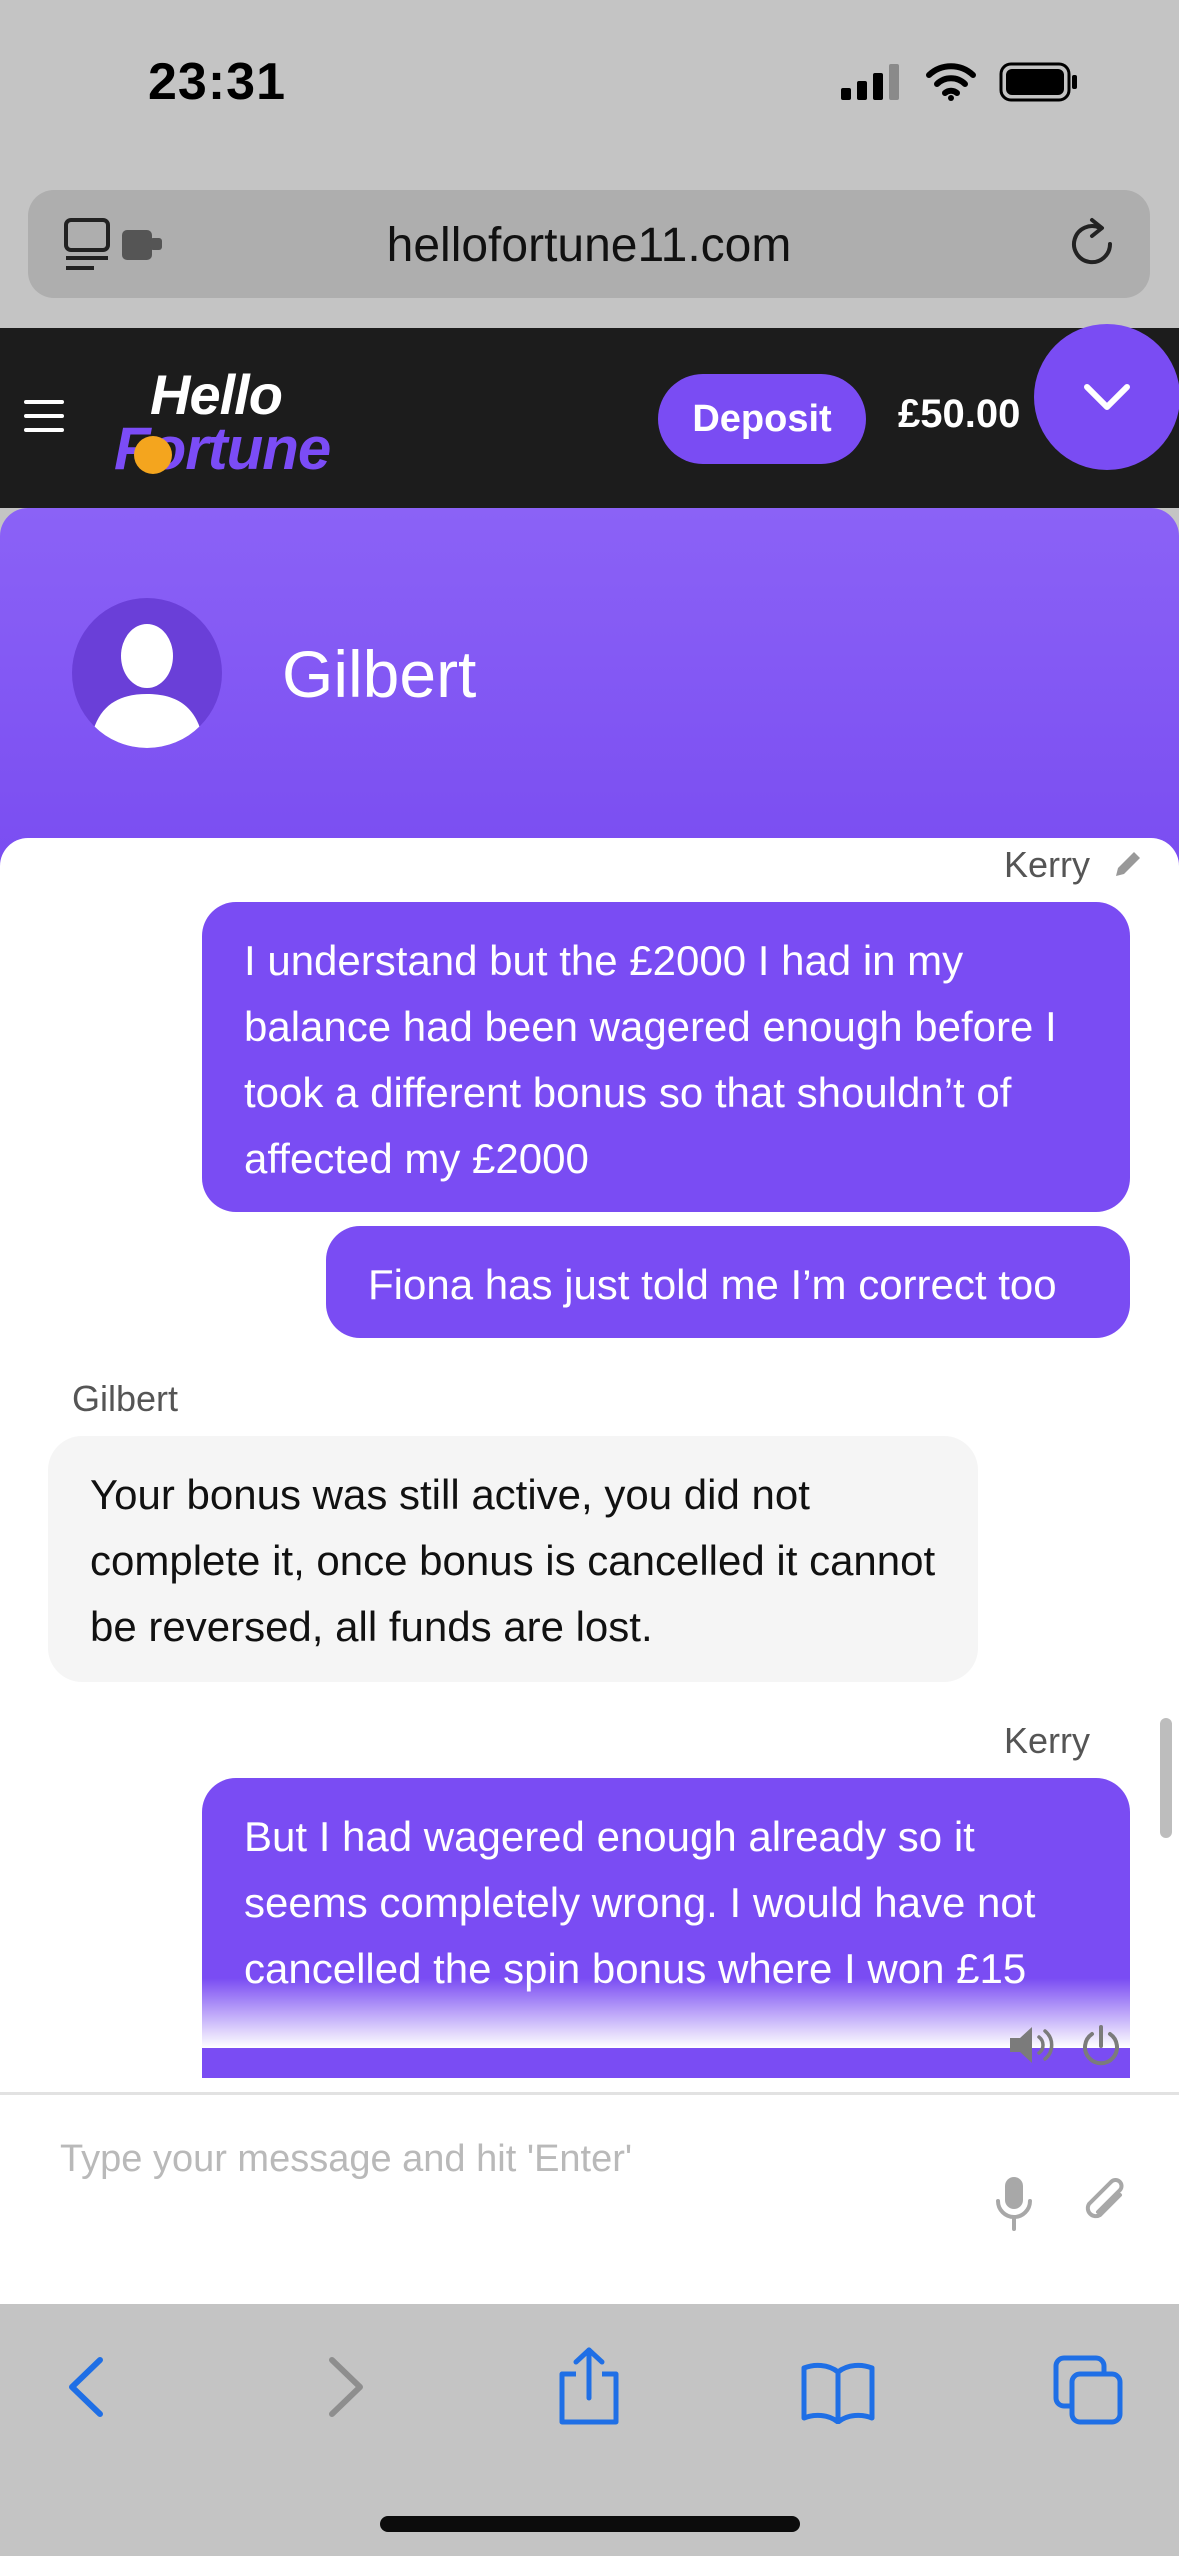  I want to click on agent-name: Gilbert, so click(379, 674).